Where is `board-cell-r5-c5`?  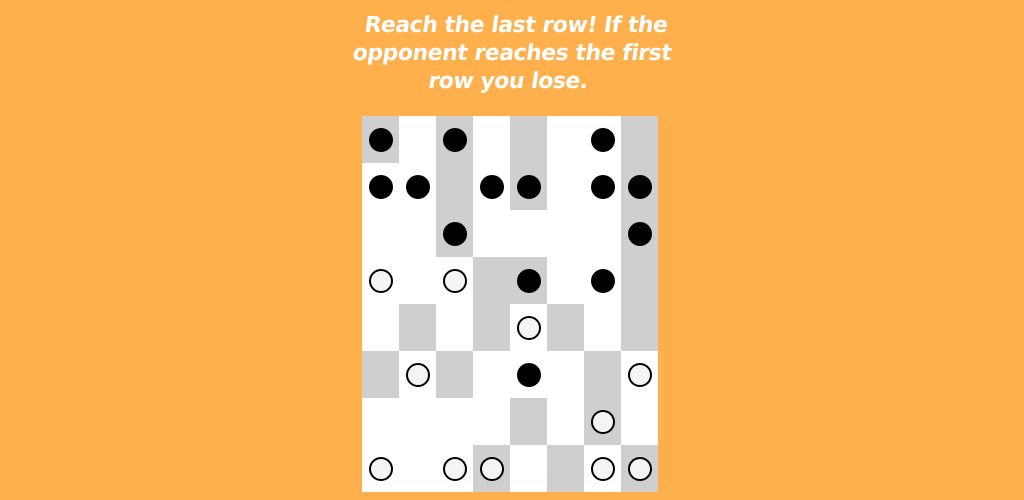 board-cell-r5-c5 is located at coordinates (528, 327).